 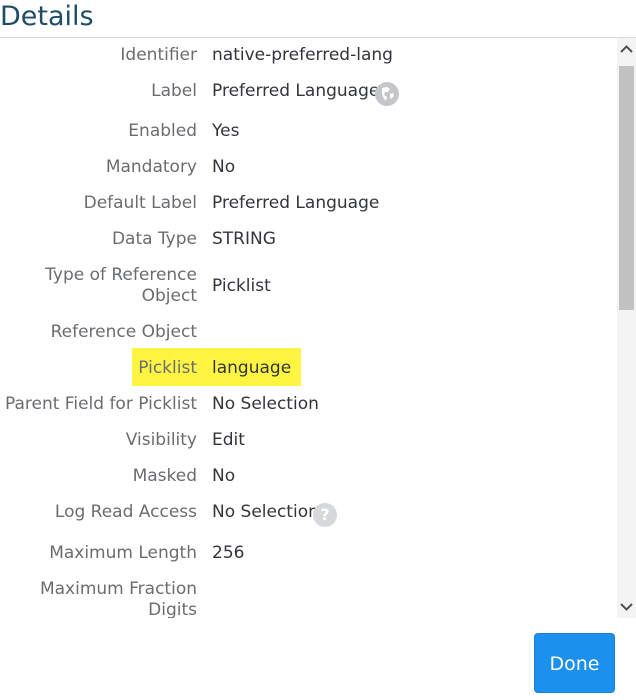 I want to click on field-label-picklist: Picklist, so click(x=167, y=368).